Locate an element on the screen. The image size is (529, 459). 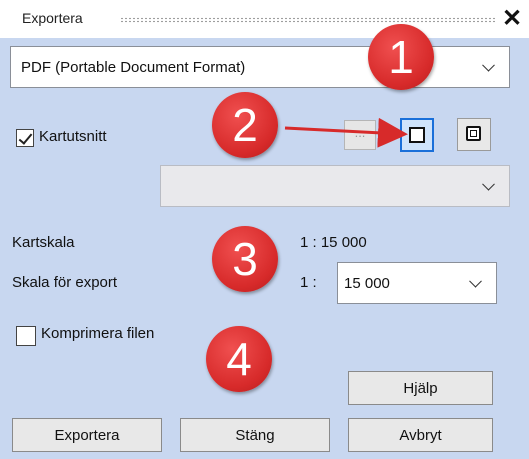
callout-badge-3: 3 is located at coordinates (245, 259).